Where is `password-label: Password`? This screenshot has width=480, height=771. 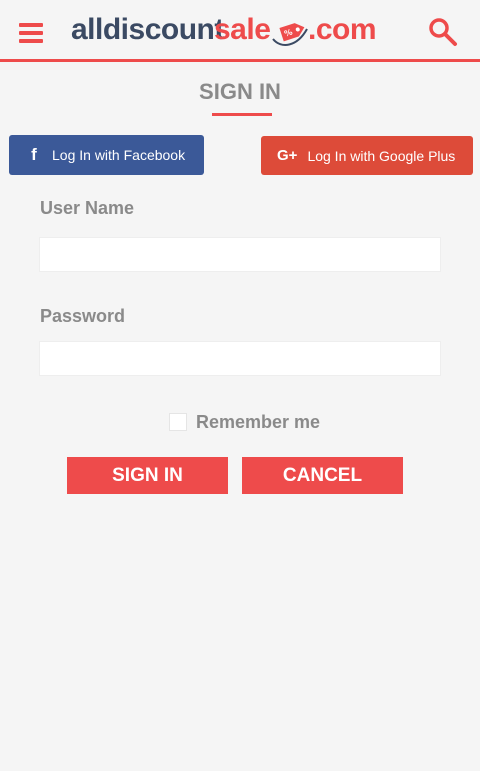 password-label: Password is located at coordinates (83, 316).